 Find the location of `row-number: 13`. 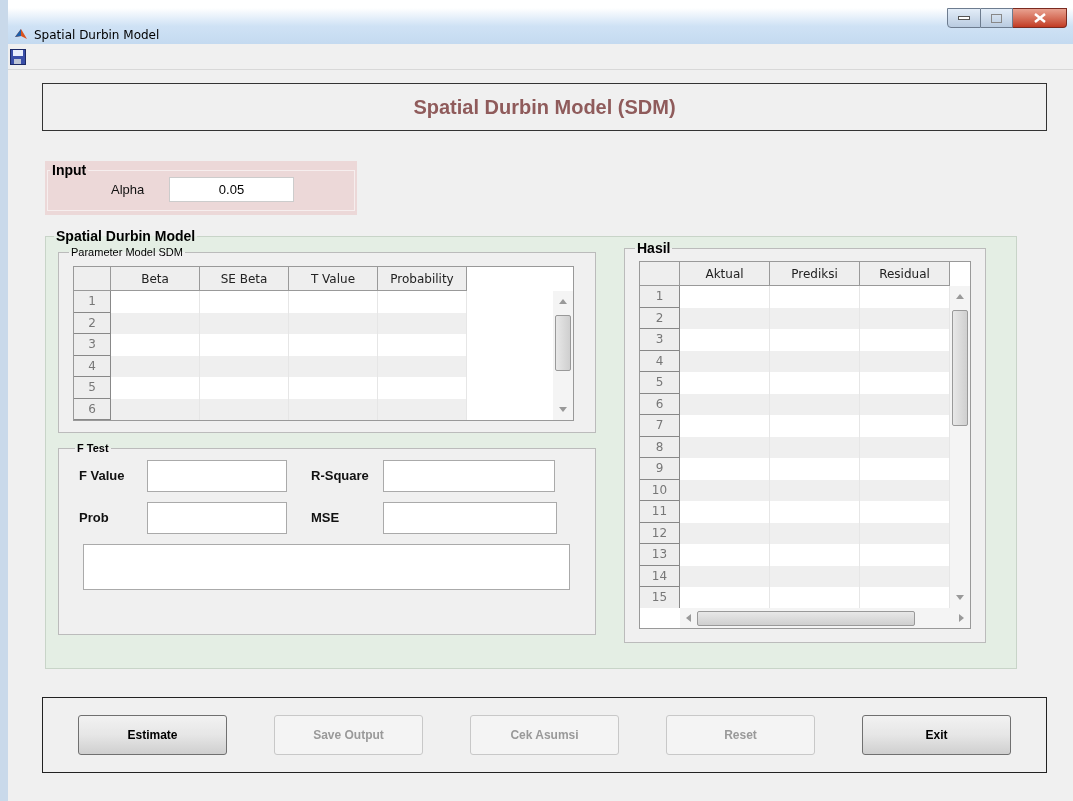

row-number: 13 is located at coordinates (660, 555).